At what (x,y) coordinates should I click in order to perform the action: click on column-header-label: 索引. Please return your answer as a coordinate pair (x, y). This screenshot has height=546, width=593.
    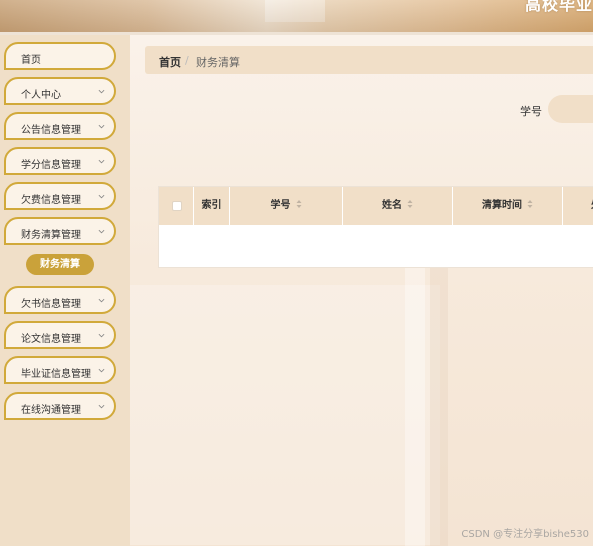
    Looking at the image, I should click on (211, 205).